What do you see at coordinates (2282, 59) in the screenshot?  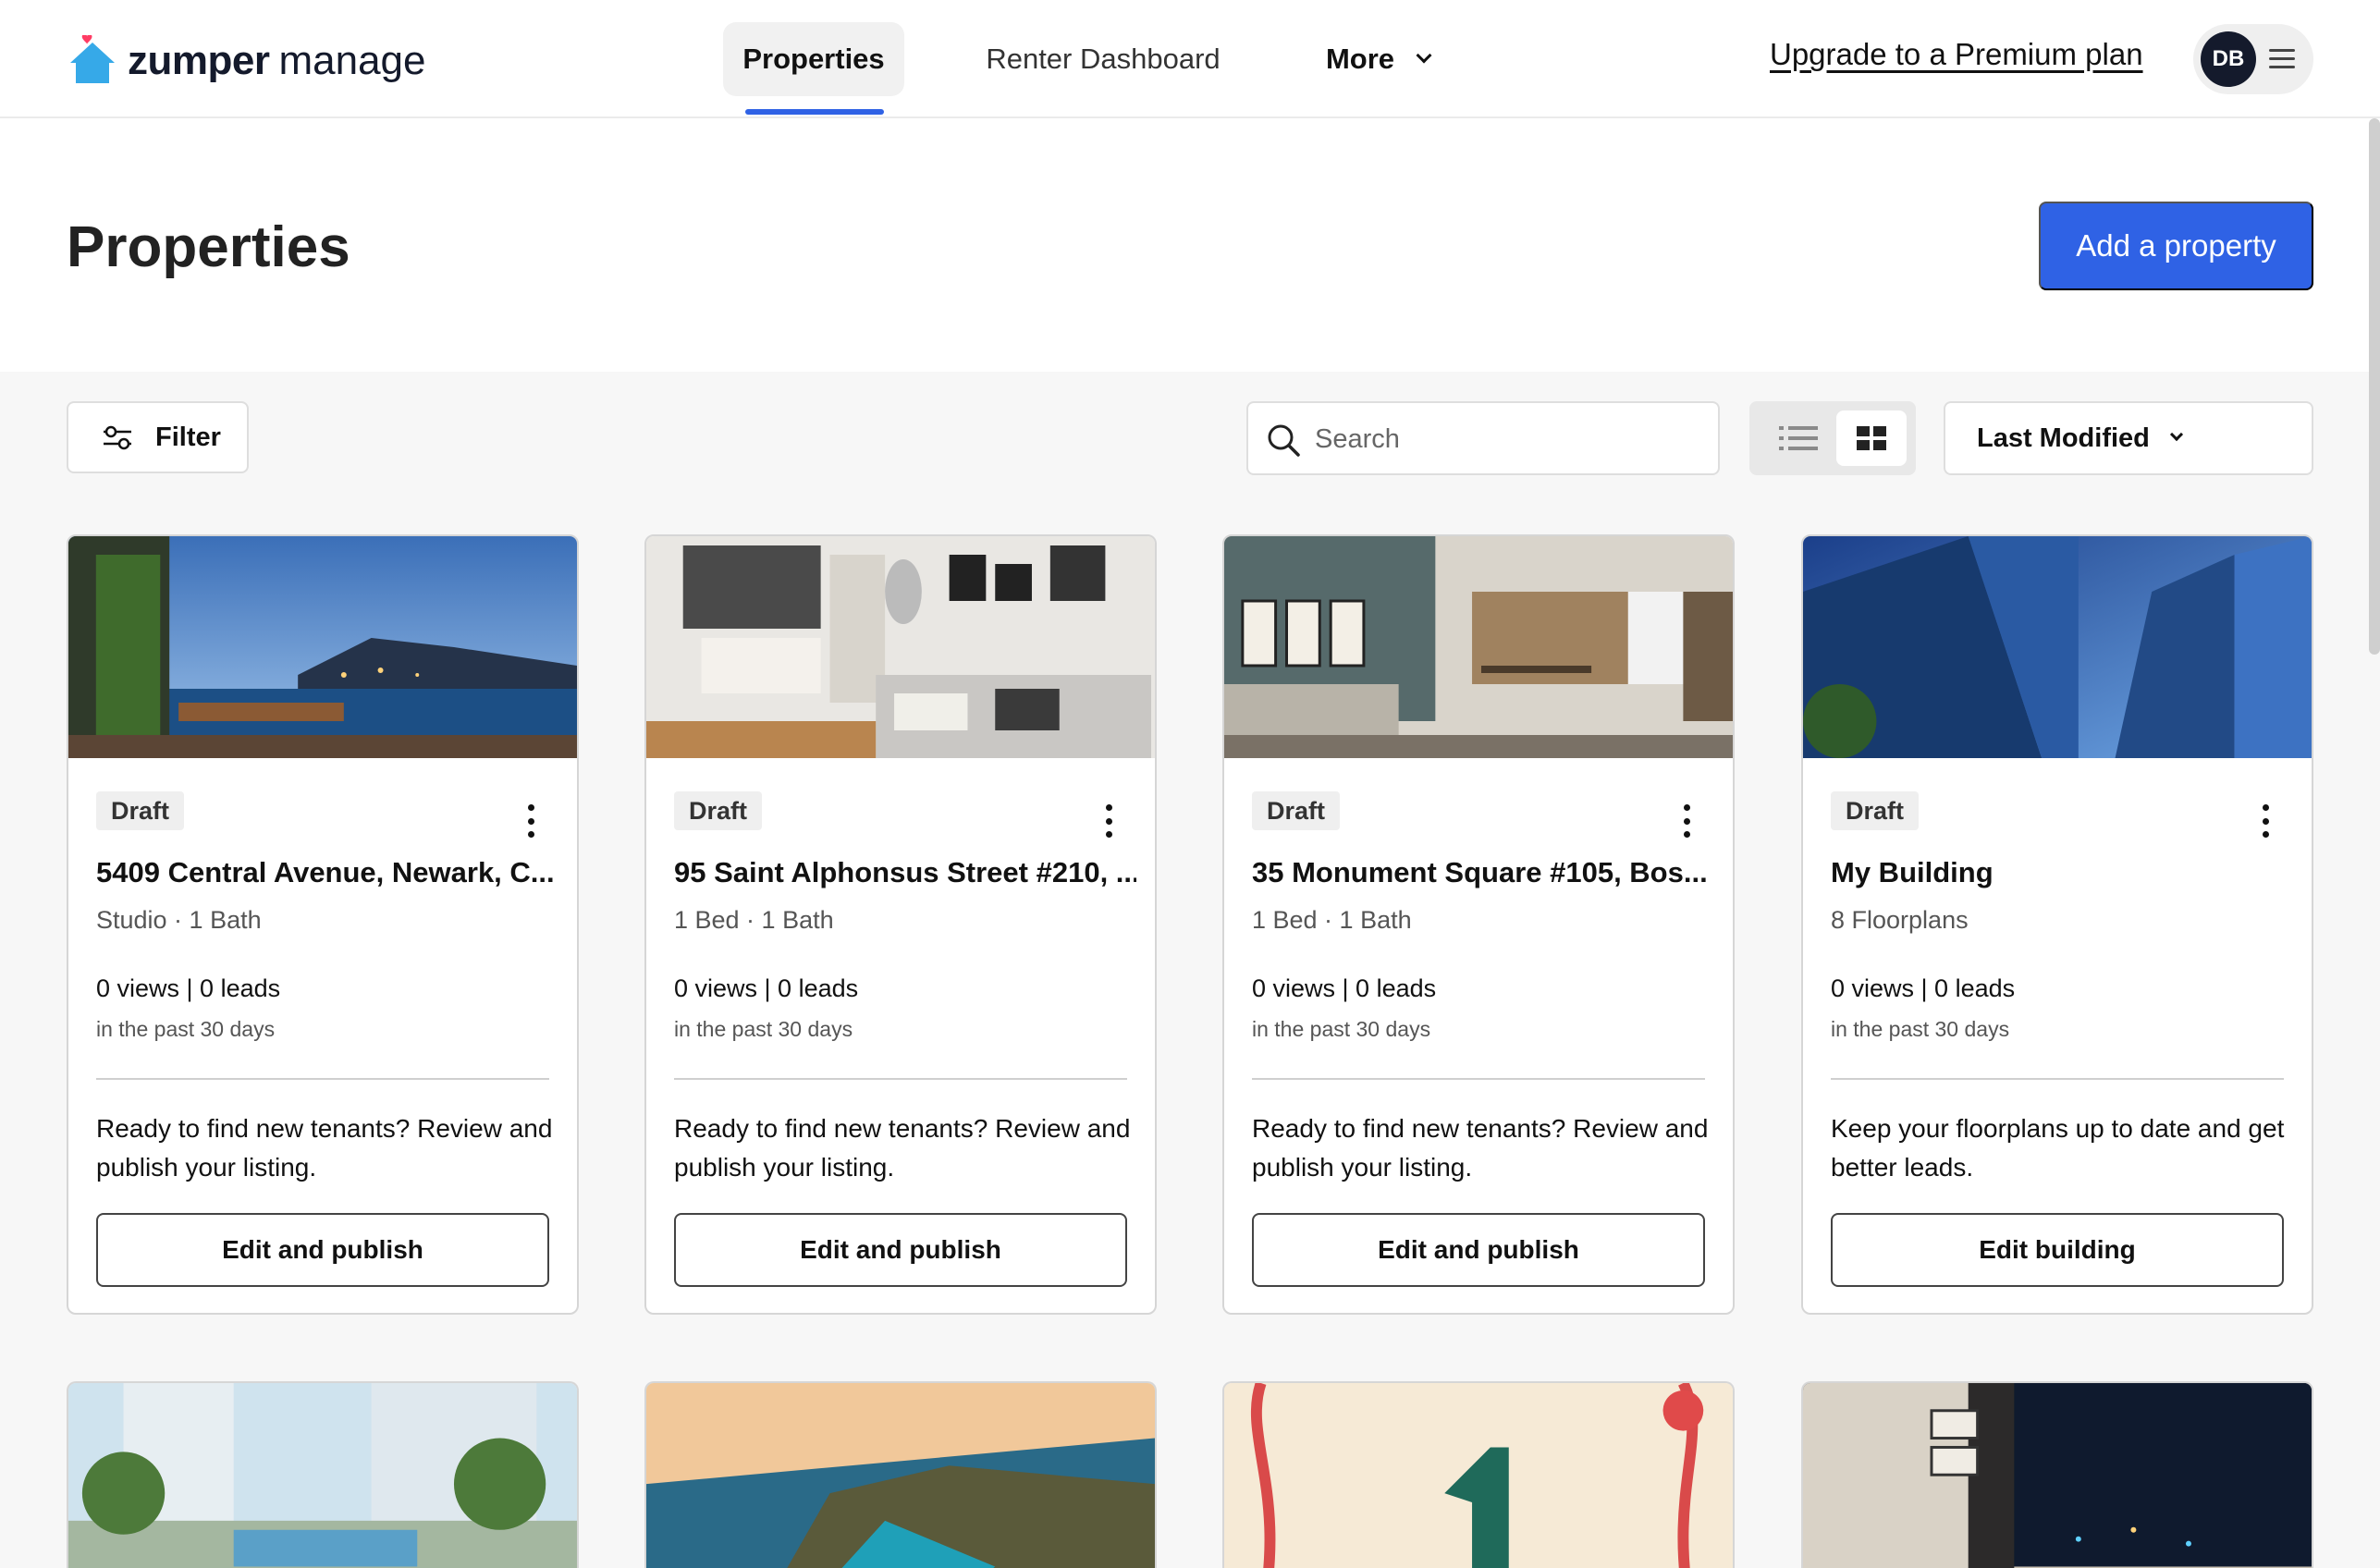 I see `hamburger-menu-icon` at bounding box center [2282, 59].